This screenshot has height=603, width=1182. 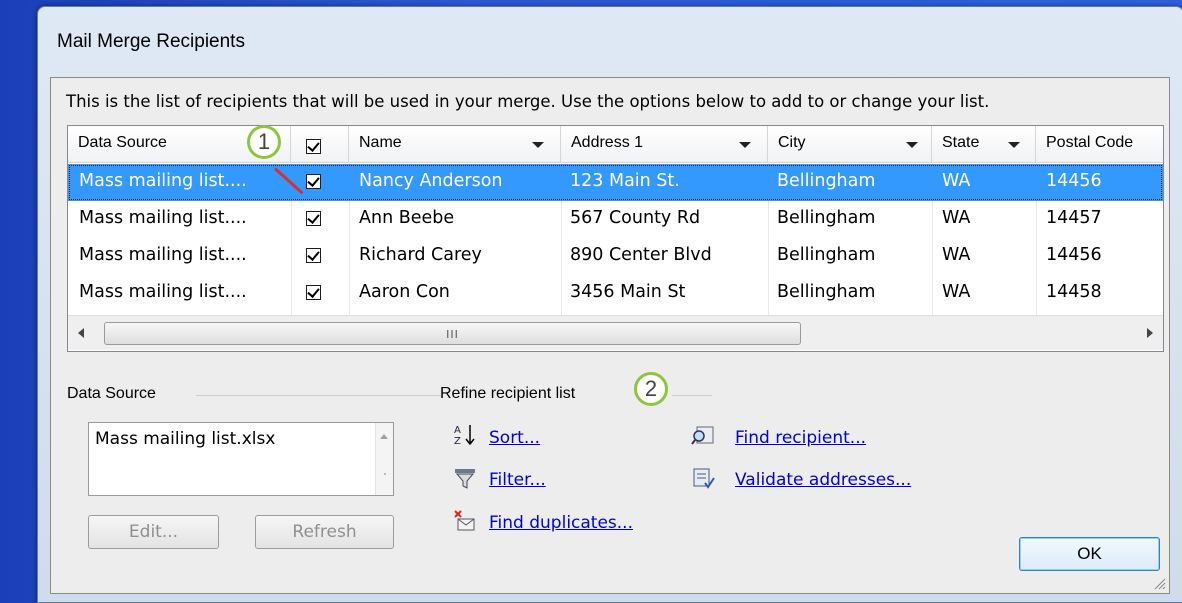 I want to click on refine-group-label: Refine recipient list, so click(x=508, y=393).